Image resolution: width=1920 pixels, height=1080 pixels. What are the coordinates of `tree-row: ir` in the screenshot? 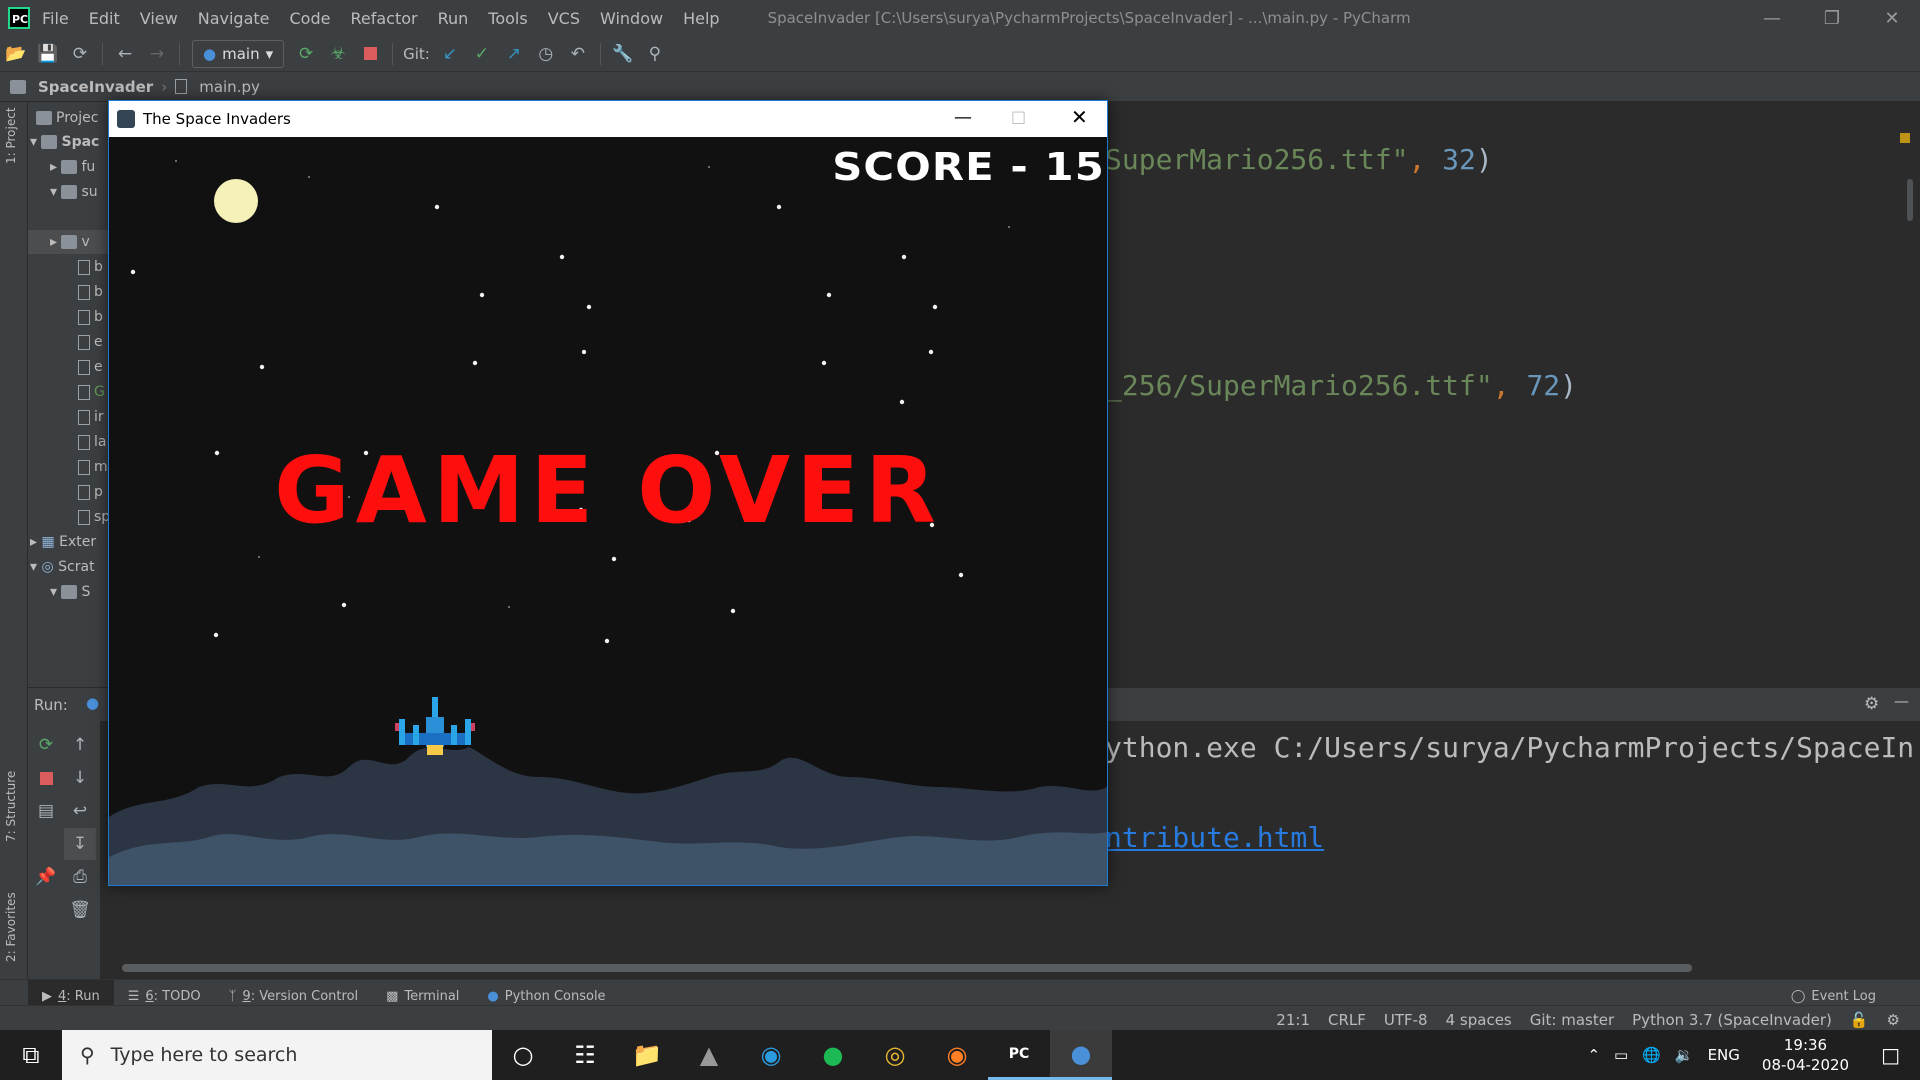 It's located at (91, 417).